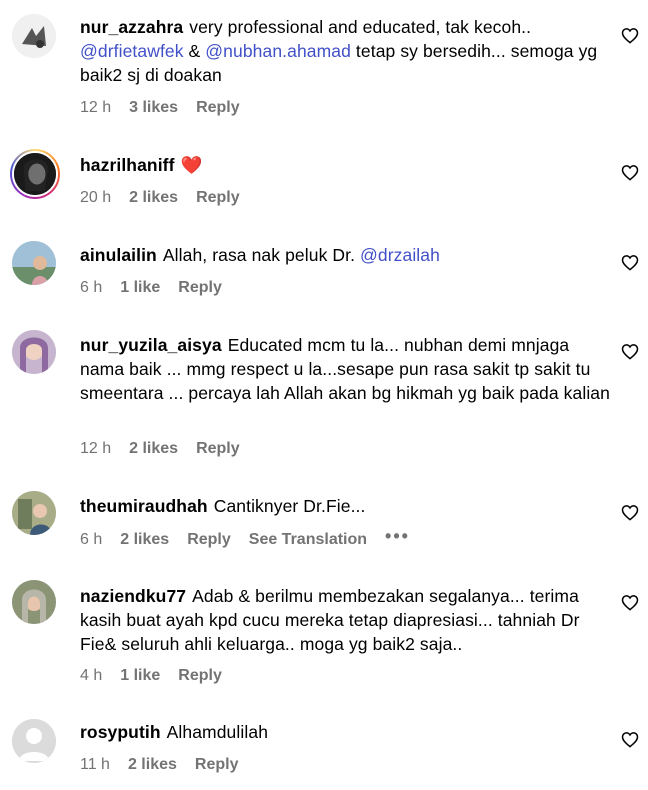 This screenshot has width=648, height=790. What do you see at coordinates (151, 345) in the screenshot?
I see `comment-username: nur_yuzila_aisya` at bounding box center [151, 345].